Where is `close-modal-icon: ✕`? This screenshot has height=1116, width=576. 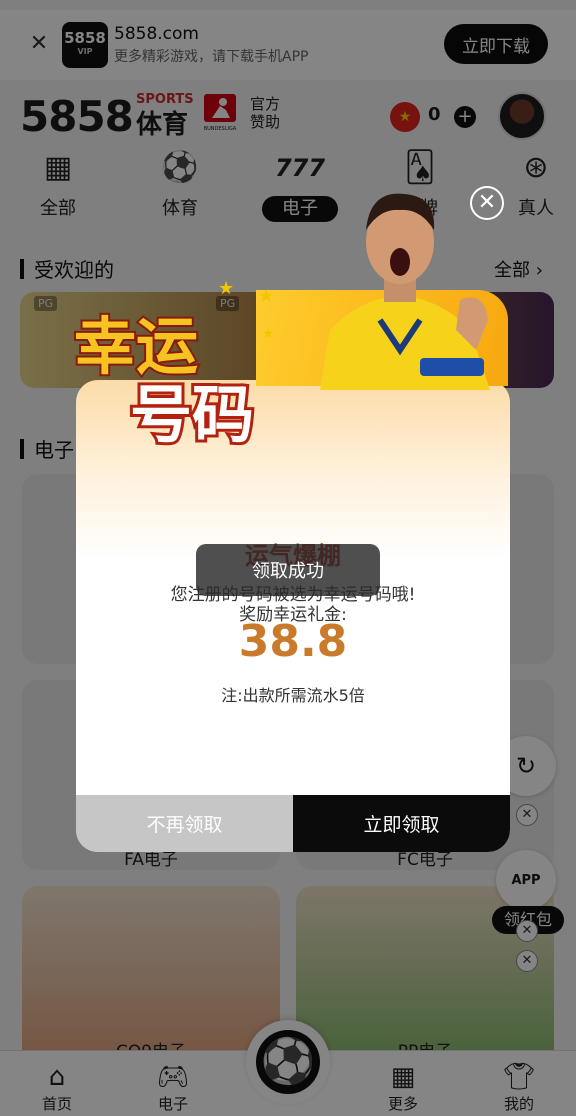 close-modal-icon: ✕ is located at coordinates (487, 203).